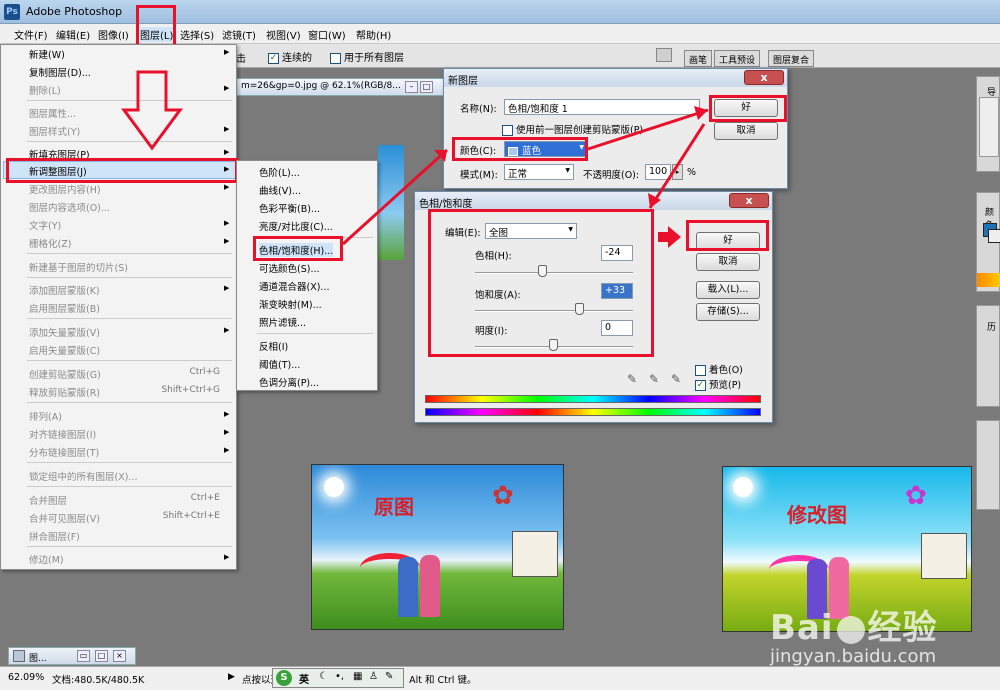  I want to click on wrench-icon: ✎, so click(389, 676).